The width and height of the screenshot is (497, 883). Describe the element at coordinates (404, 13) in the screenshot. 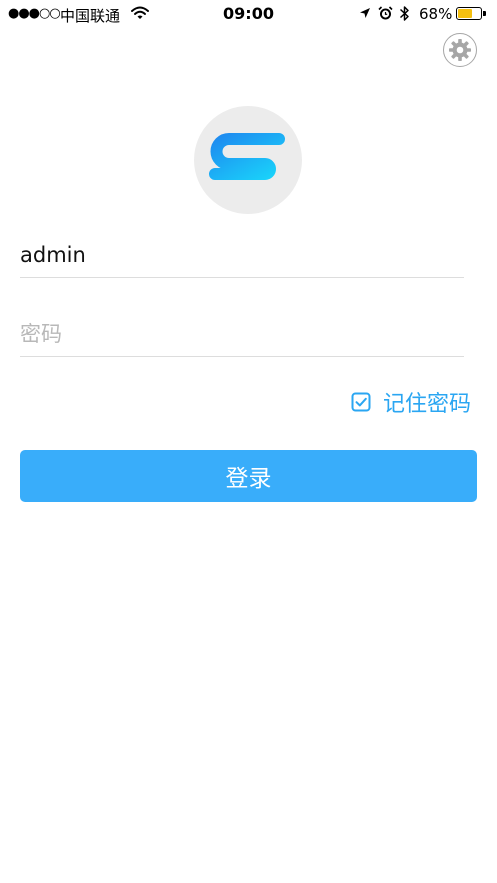

I see `bluetooth-icon` at that location.